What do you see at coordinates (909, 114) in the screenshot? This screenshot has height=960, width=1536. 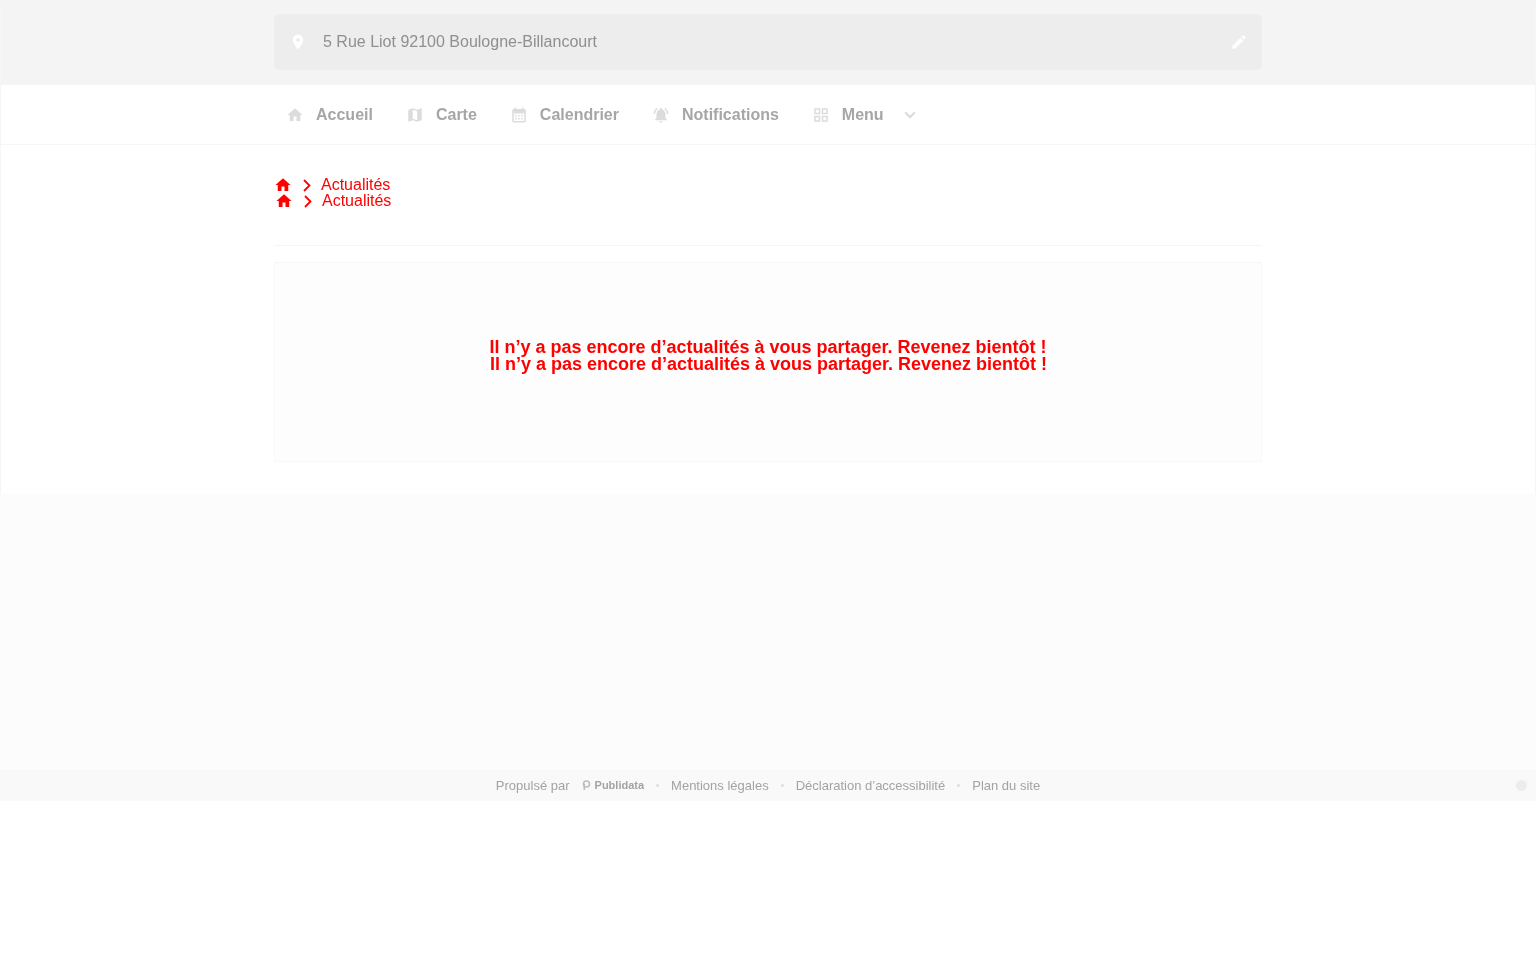 I see `chevron-down-icon` at bounding box center [909, 114].